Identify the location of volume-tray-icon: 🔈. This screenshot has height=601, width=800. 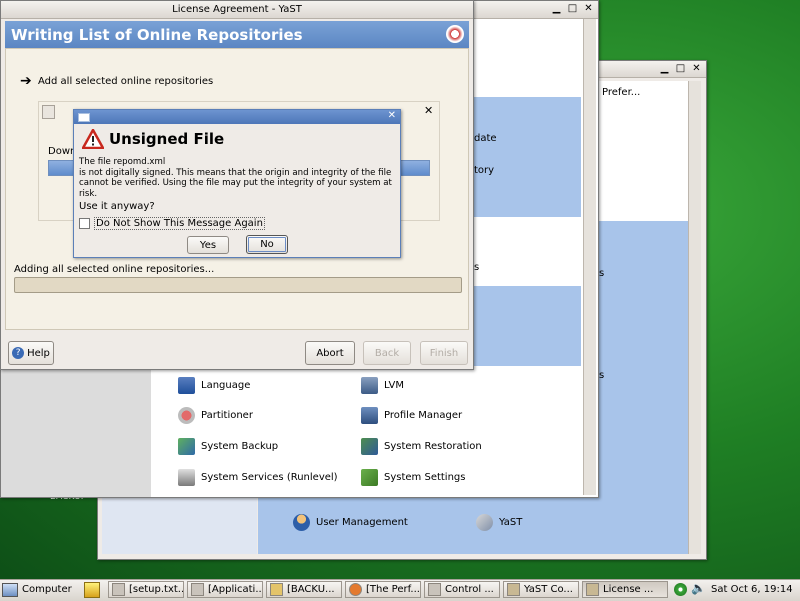
(698, 588).